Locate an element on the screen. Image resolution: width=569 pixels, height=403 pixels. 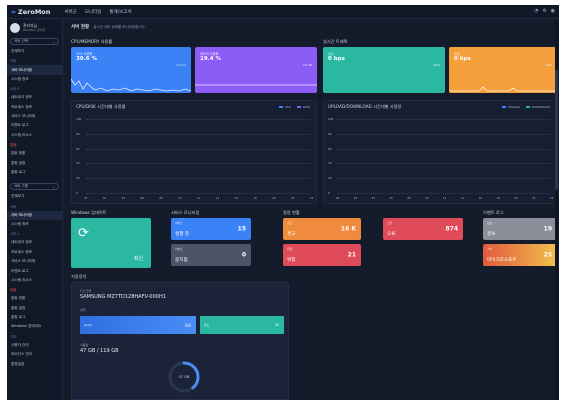
disk-health-bar: Good 정상 is located at coordinates (138, 325).